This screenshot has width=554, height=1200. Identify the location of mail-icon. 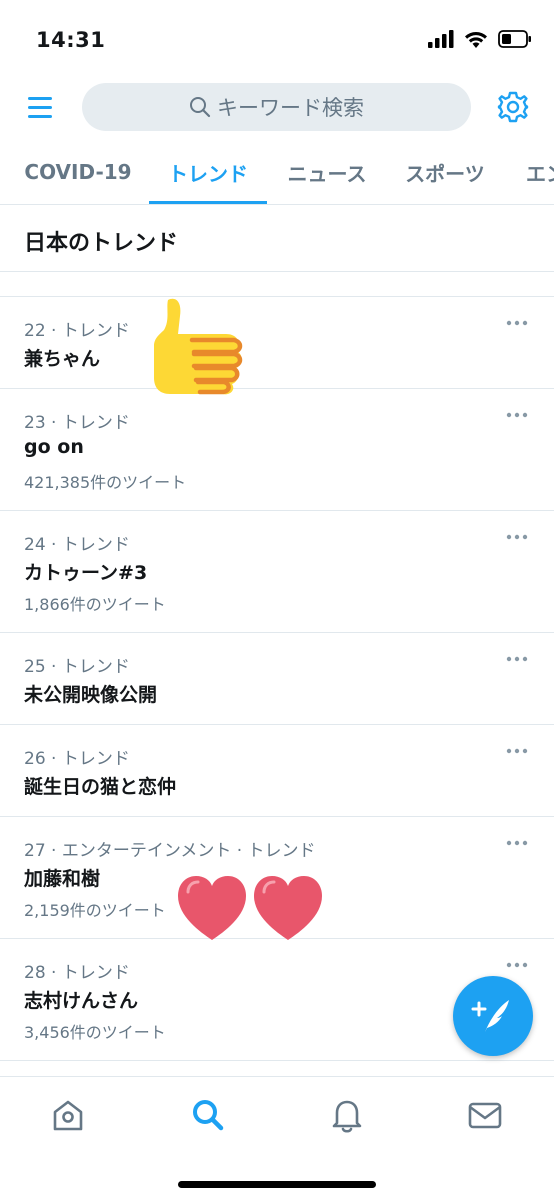
(485, 1115).